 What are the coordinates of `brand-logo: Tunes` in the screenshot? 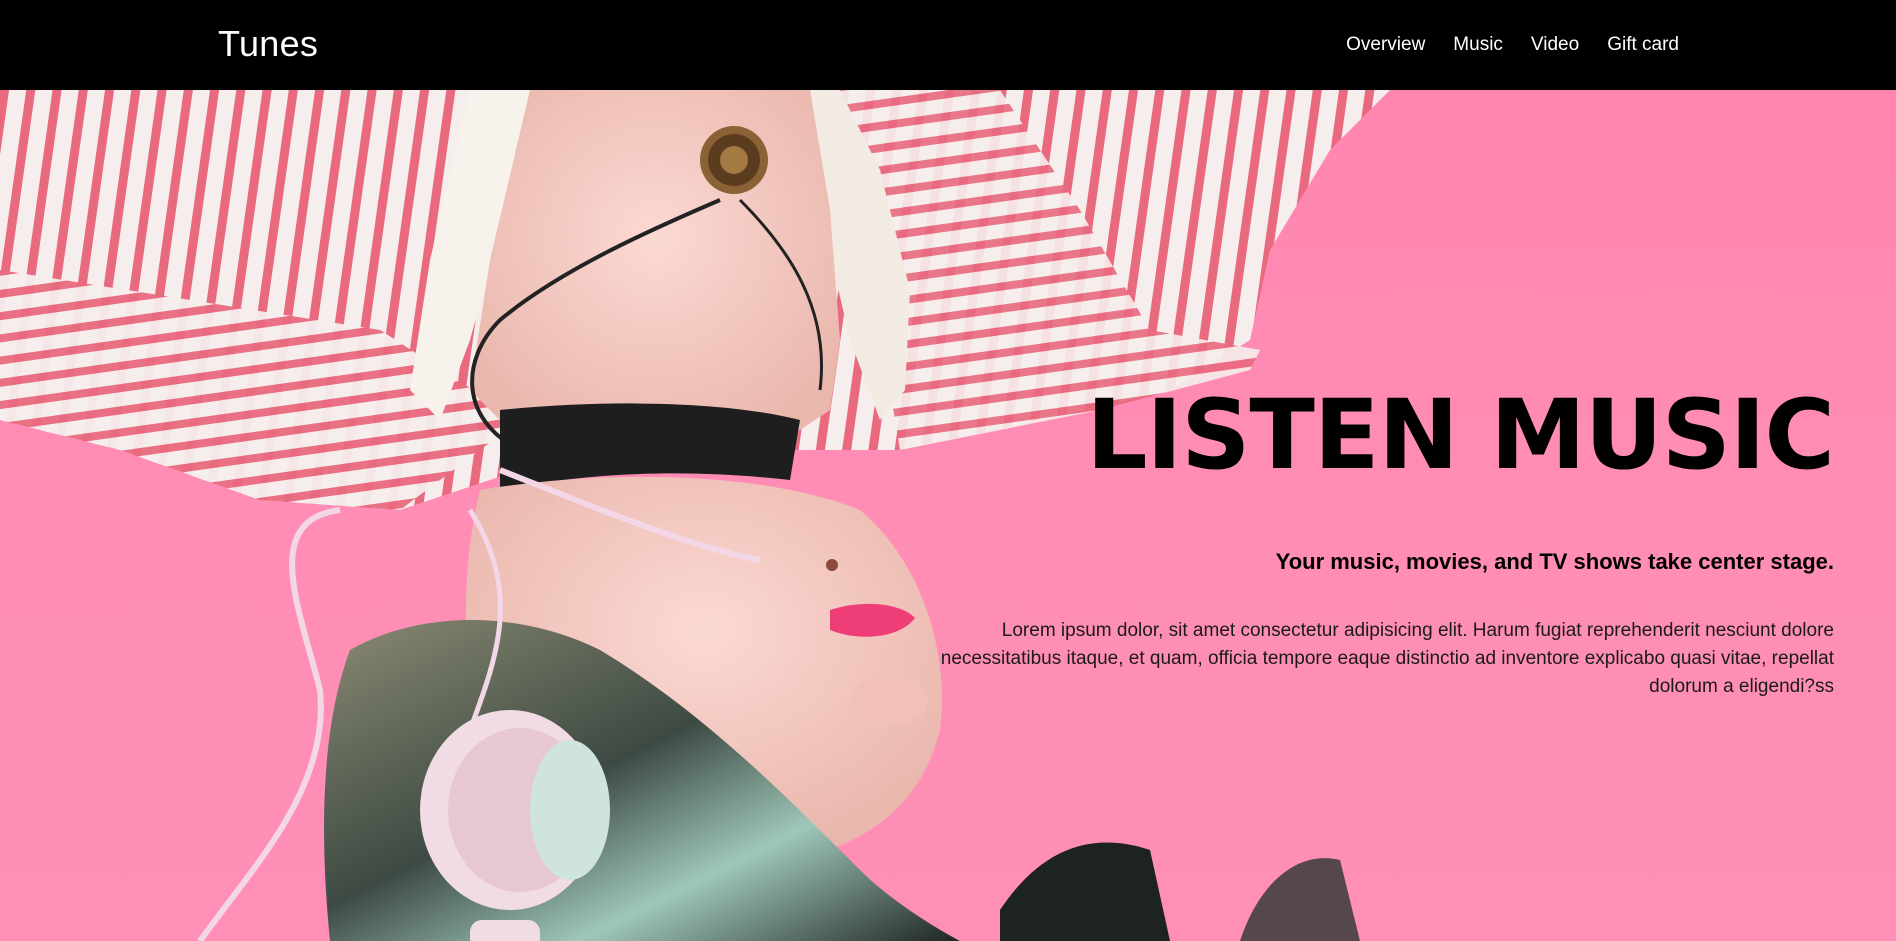 It's located at (268, 44).